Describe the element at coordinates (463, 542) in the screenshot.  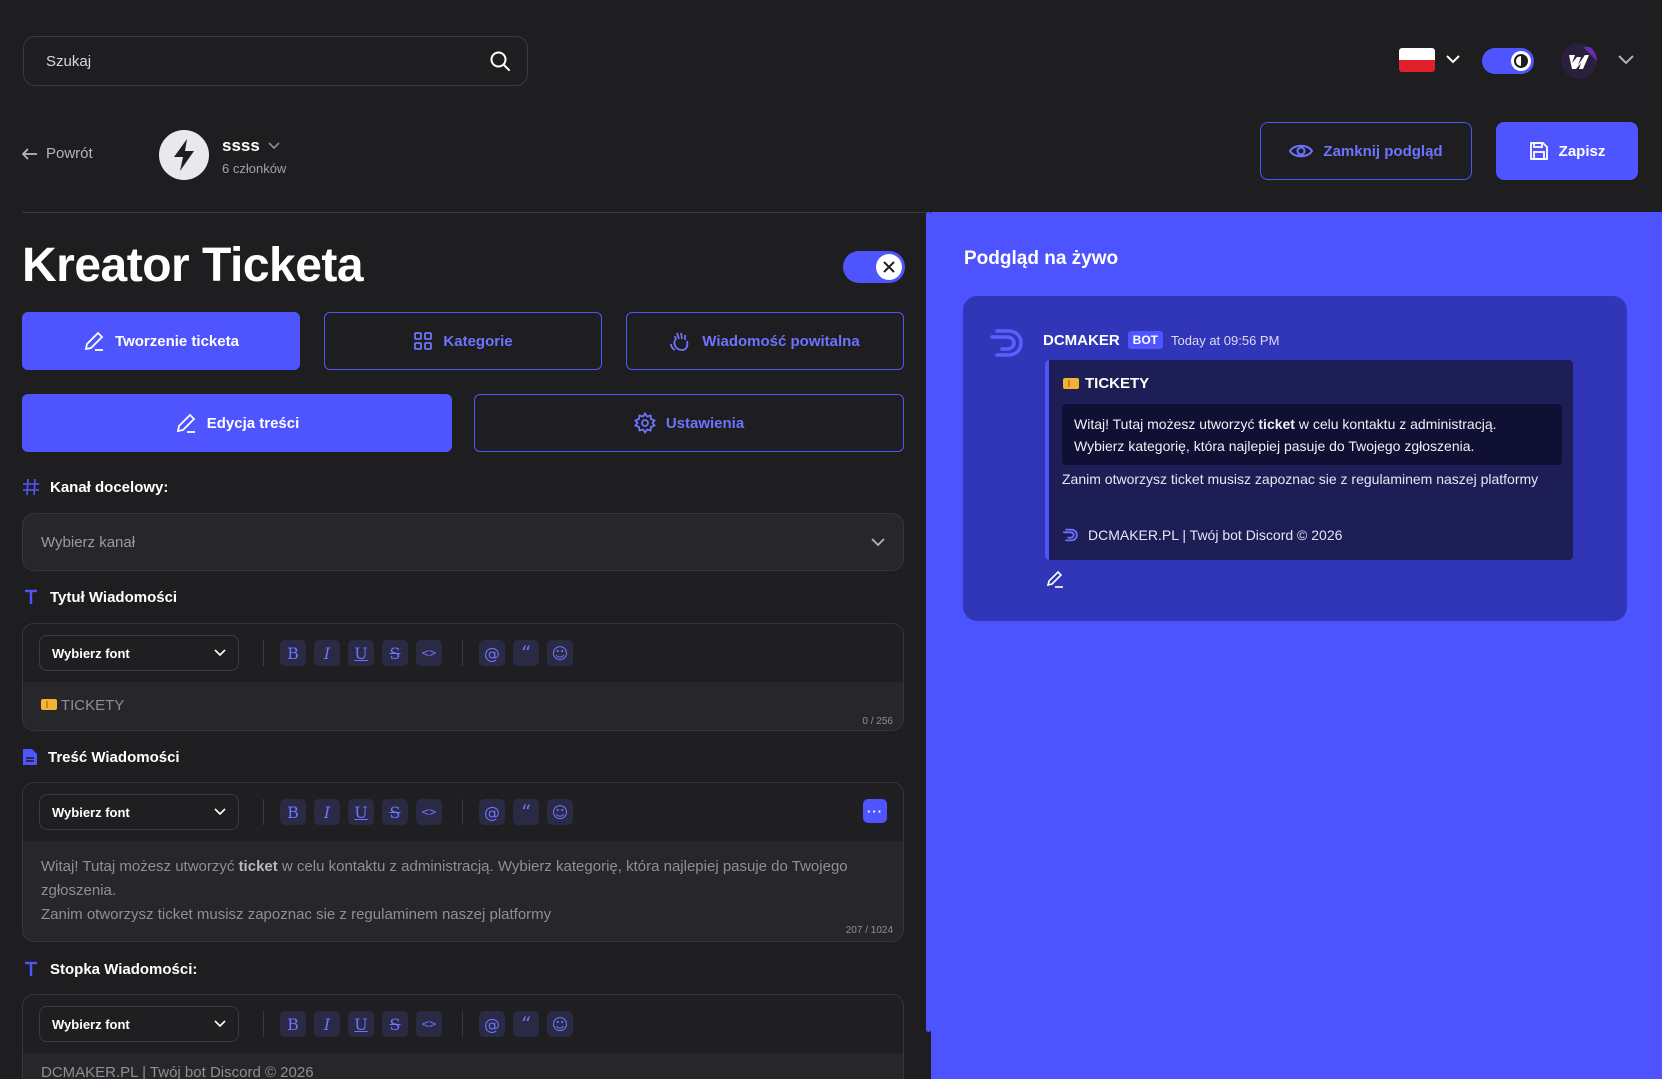
I see `channel-select: Wybierz kanał` at that location.